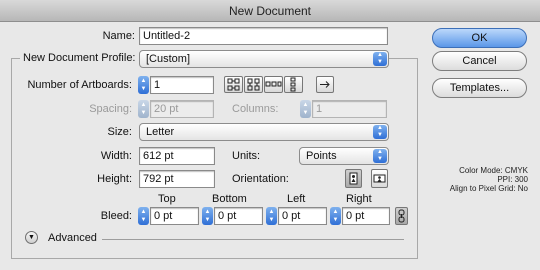  I want to click on advanced-label: Advanced, so click(72, 238).